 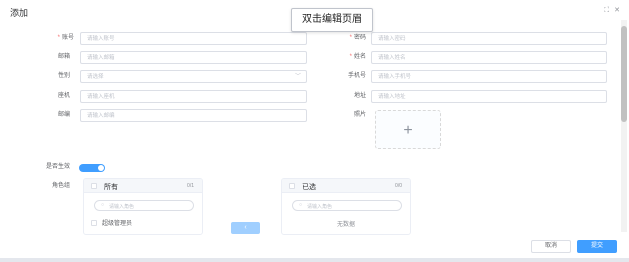 I want to click on postcode-label: 邮编, so click(x=63, y=115).